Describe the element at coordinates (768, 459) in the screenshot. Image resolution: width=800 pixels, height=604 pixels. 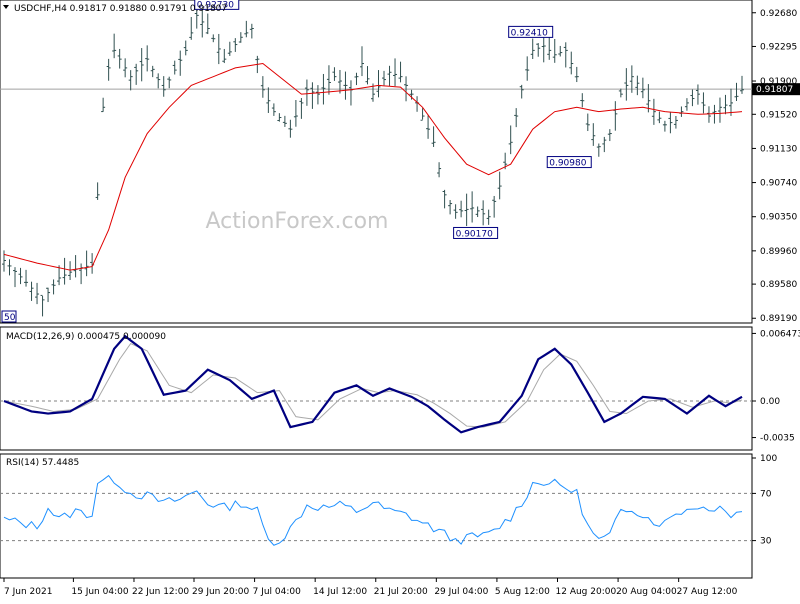
I see `rsi-tick-label: 100` at that location.